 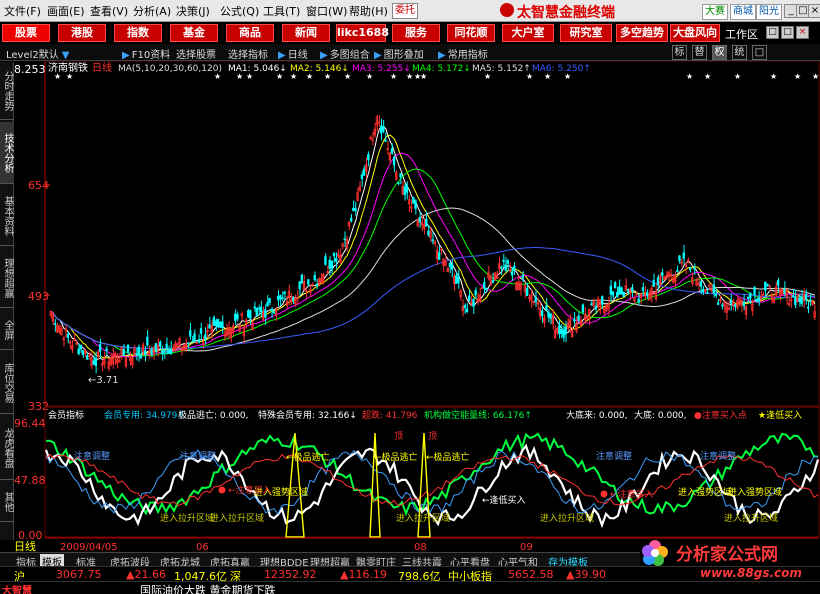 I want to click on skin-contest-button: 大赛, so click(x=715, y=12).